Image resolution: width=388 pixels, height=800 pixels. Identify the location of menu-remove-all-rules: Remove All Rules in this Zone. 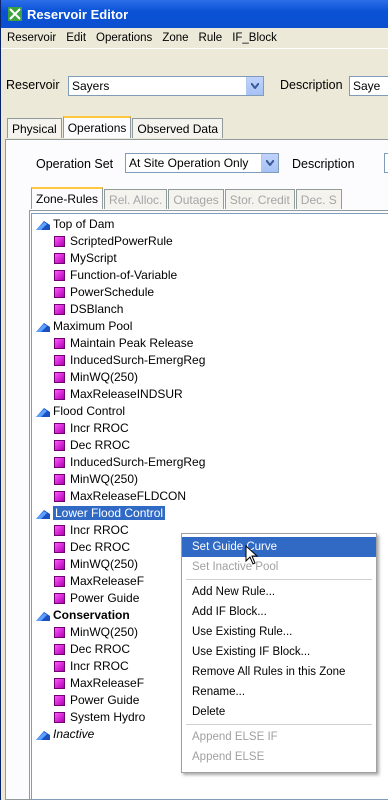
(279, 672).